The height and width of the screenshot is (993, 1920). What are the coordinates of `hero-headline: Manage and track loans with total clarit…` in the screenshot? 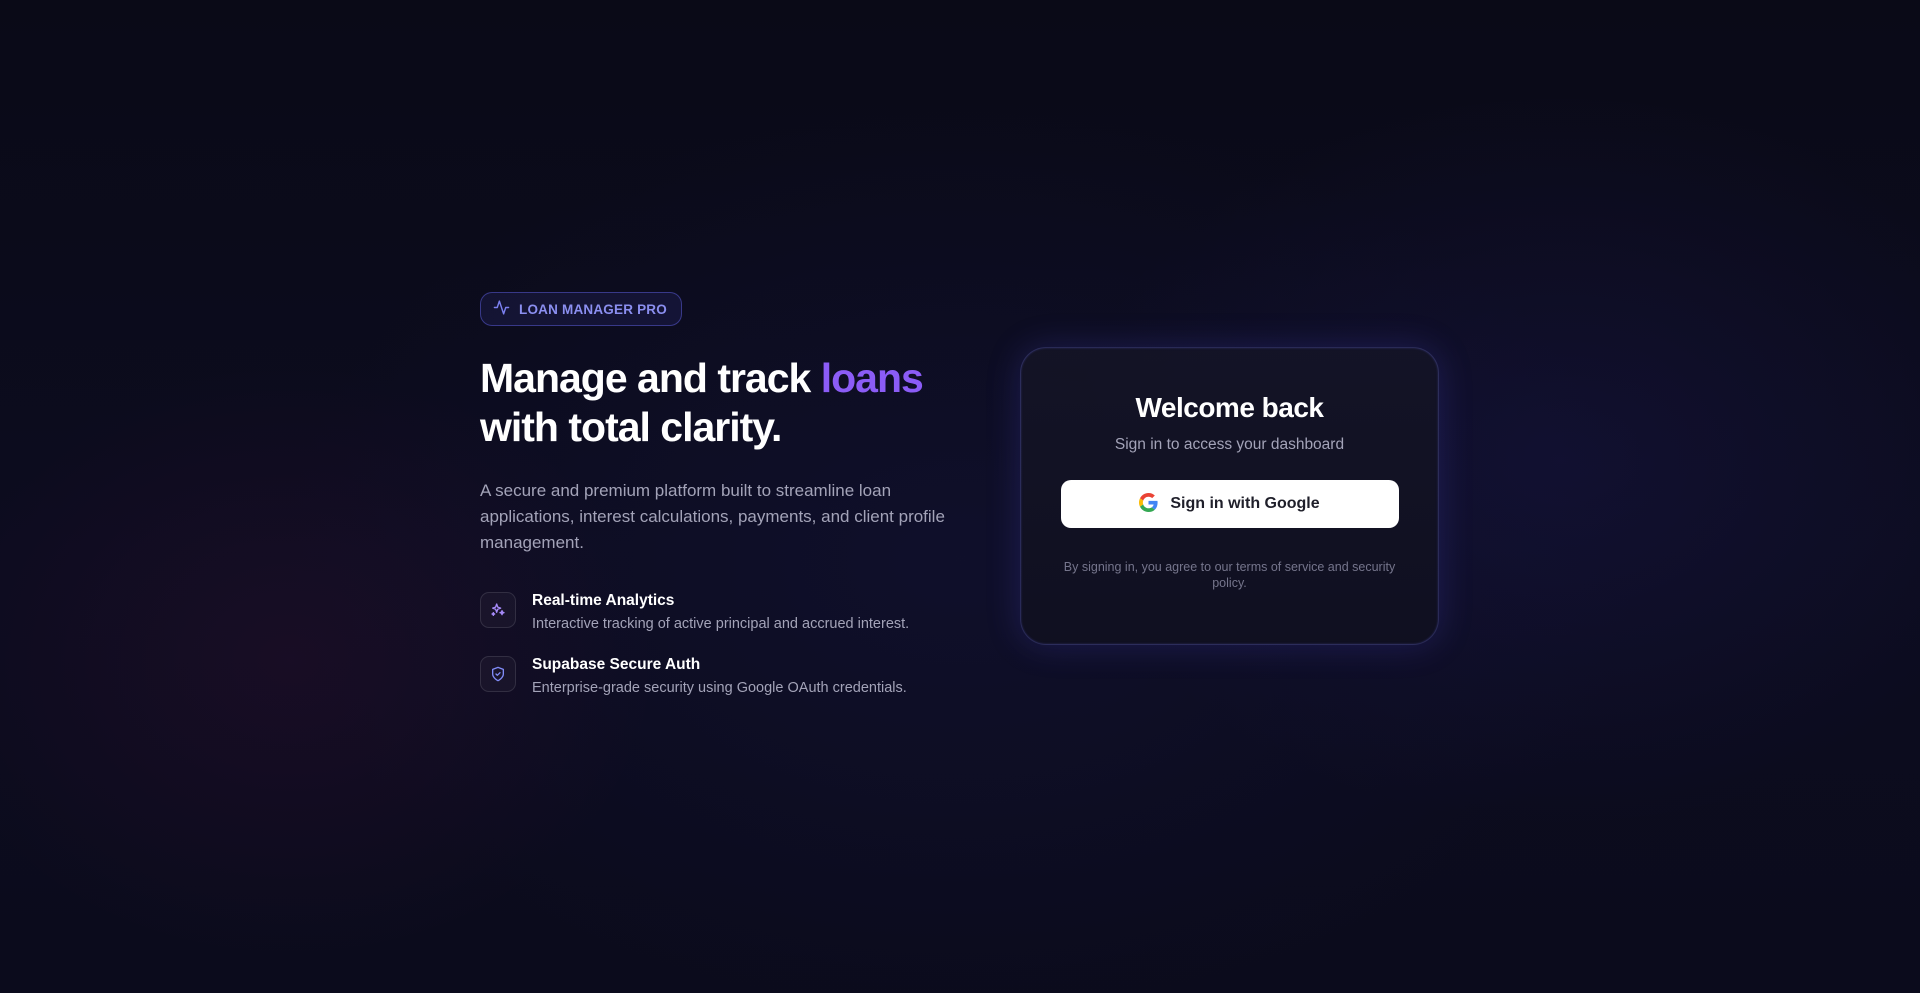 It's located at (730, 403).